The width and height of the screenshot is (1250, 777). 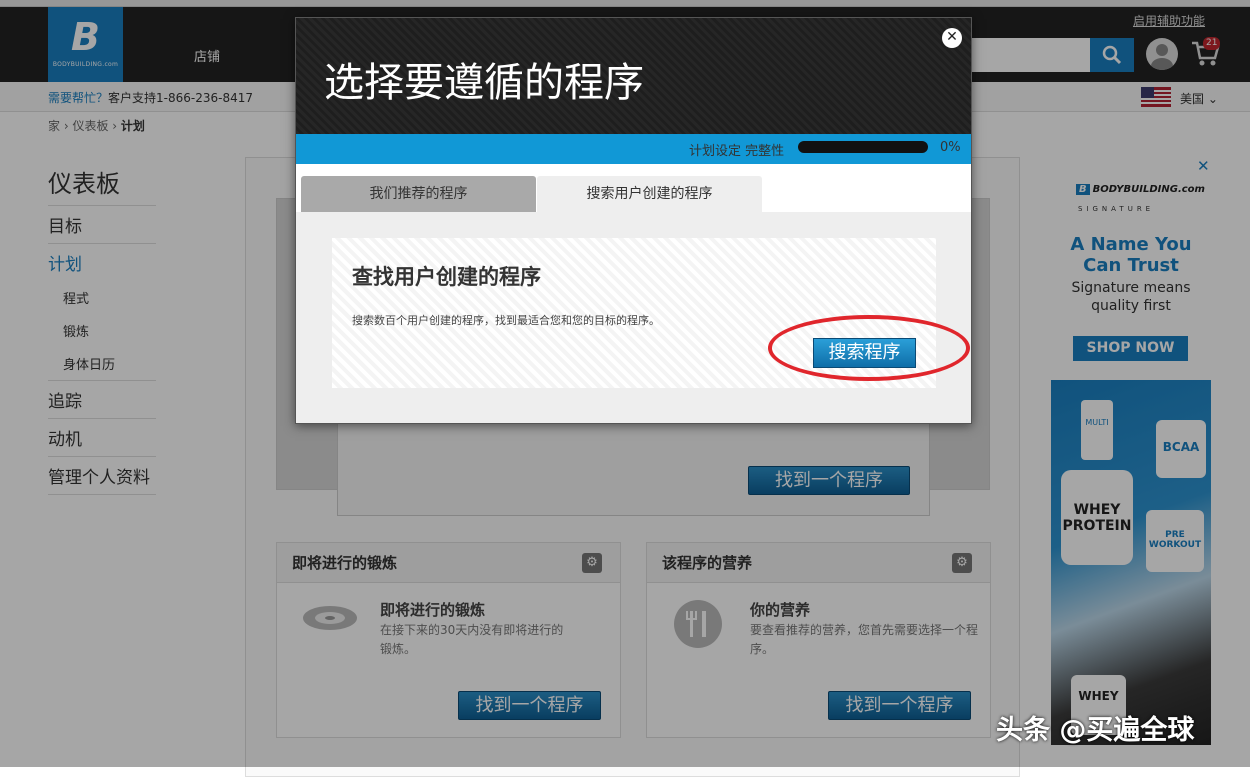 I want to click on progress-label: 计划设定 完整性, so click(x=737, y=151).